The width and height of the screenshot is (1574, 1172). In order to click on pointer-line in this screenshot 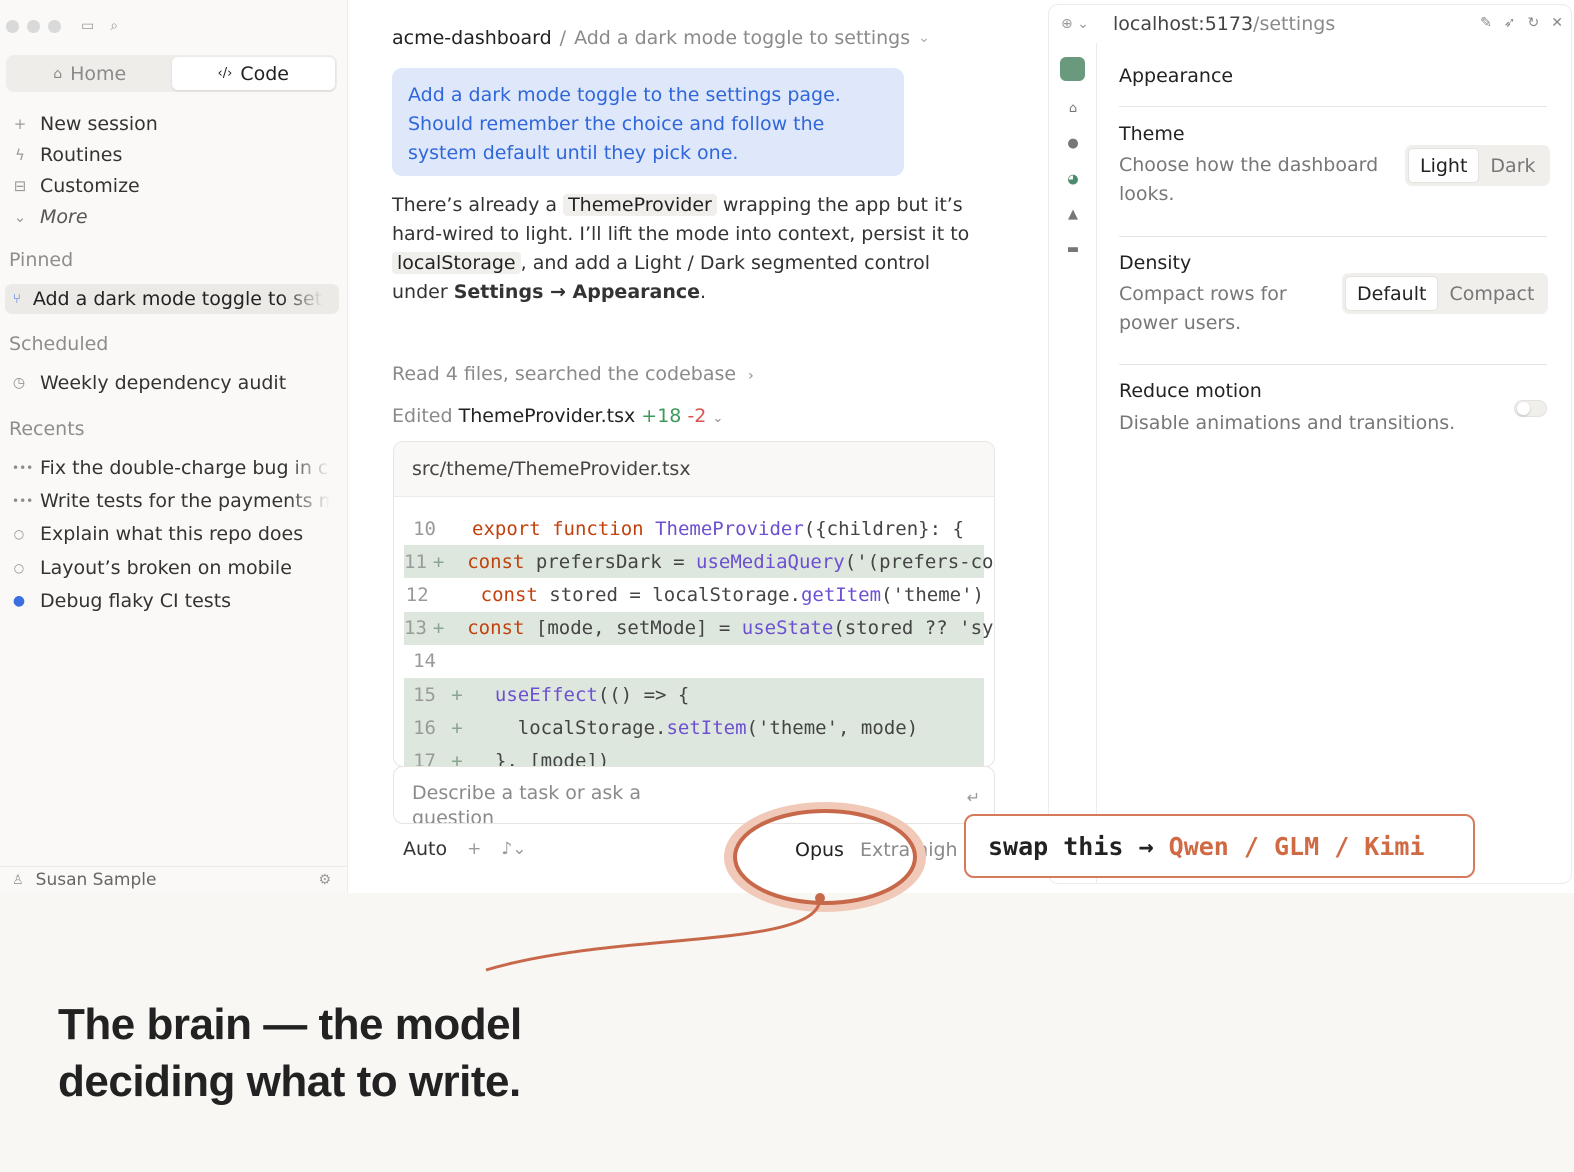, I will do `click(653, 934)`.